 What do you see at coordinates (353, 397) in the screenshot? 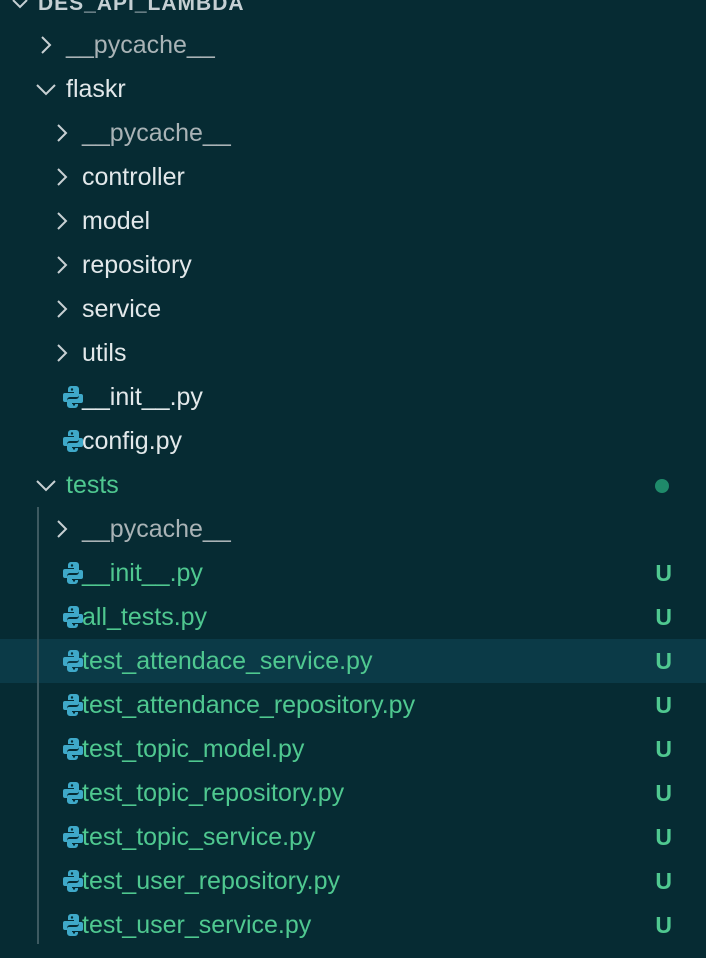
I see `file-row: __init__.py` at bounding box center [353, 397].